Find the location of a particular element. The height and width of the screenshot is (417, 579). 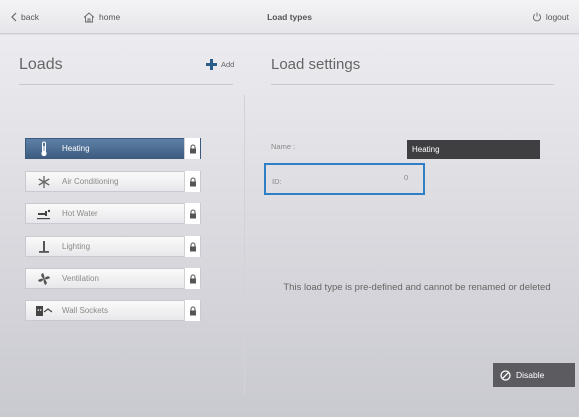

load-item-label: Wall Sockets is located at coordinates (85, 310).